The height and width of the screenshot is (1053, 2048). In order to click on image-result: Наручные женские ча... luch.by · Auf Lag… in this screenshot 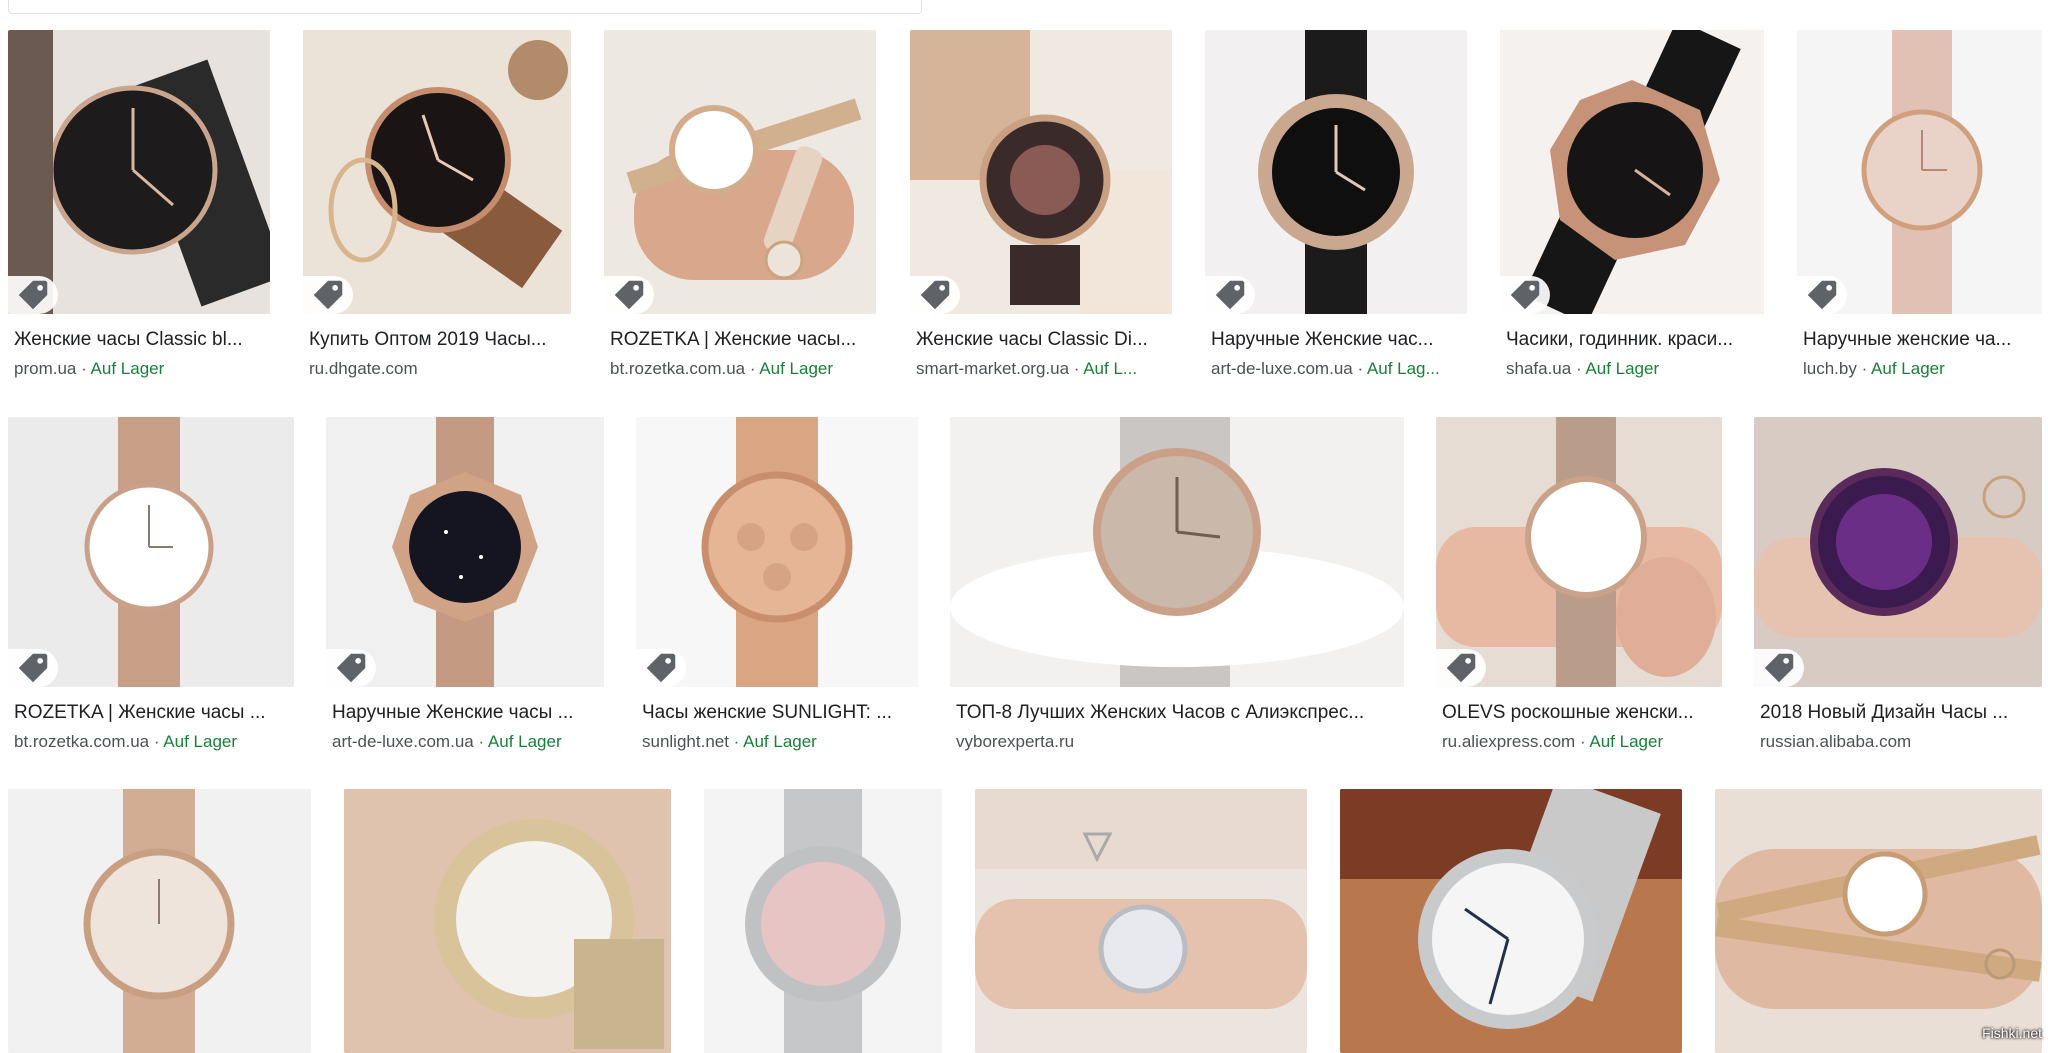, I will do `click(1919, 205)`.